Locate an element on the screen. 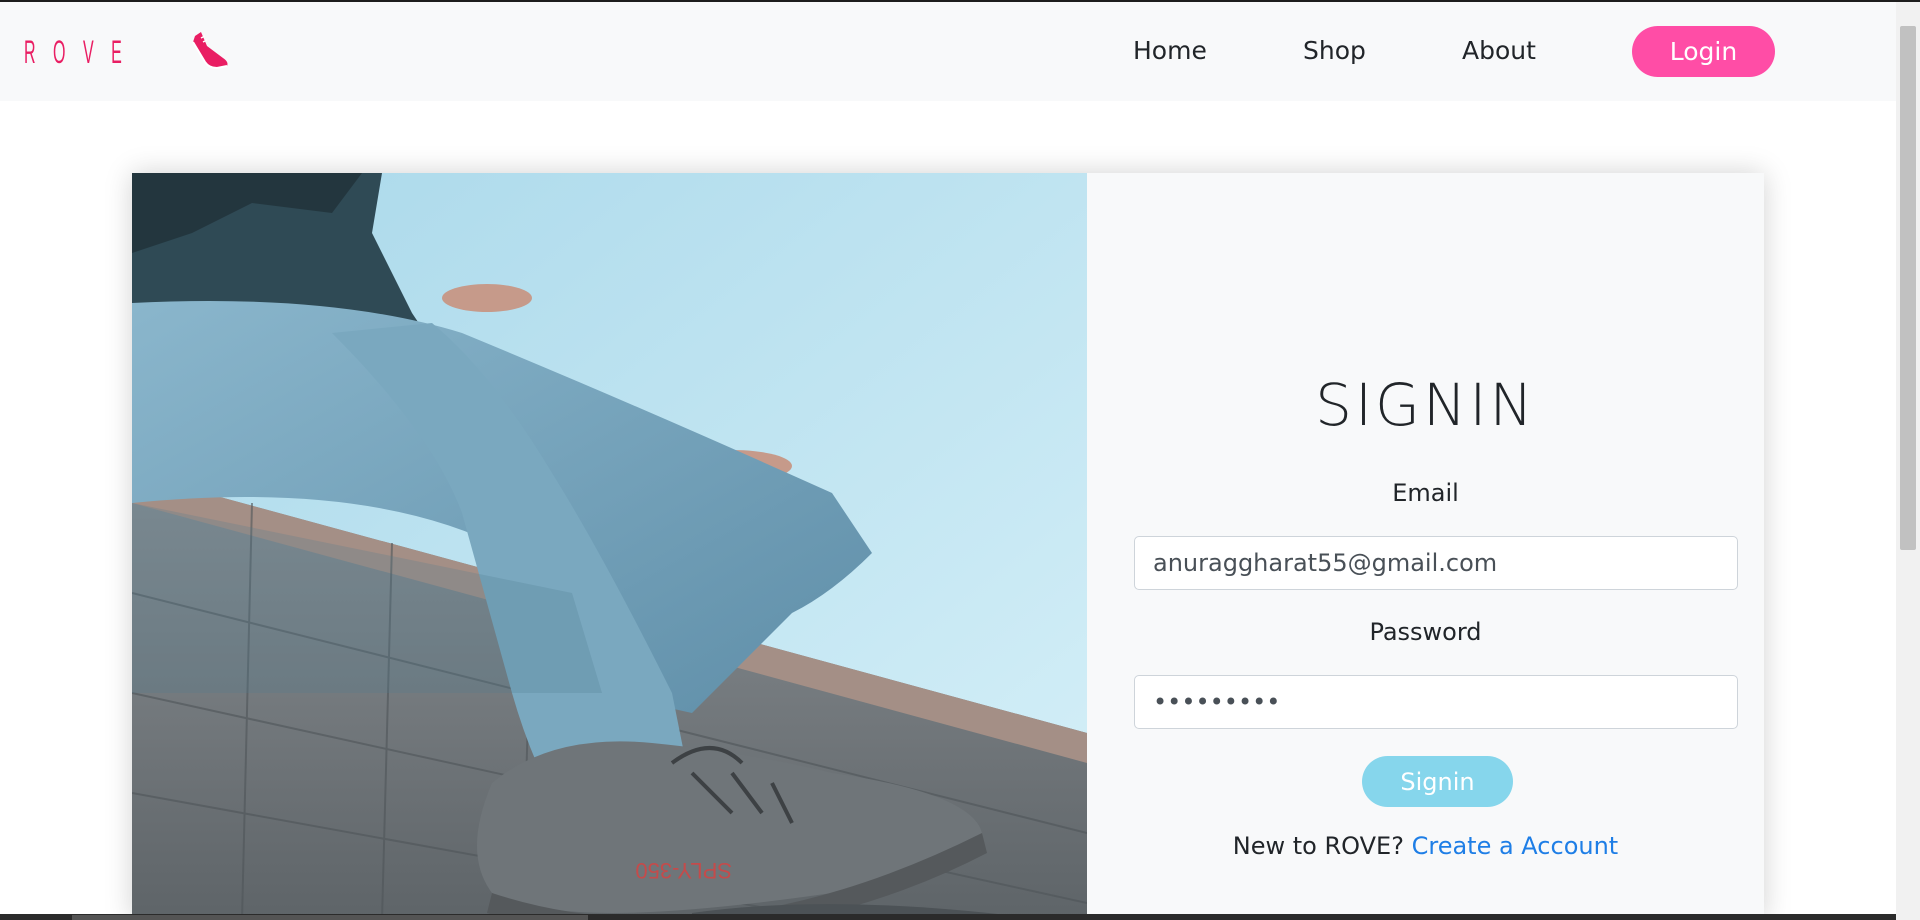  create-account-link: Create a Account is located at coordinates (1515, 846).